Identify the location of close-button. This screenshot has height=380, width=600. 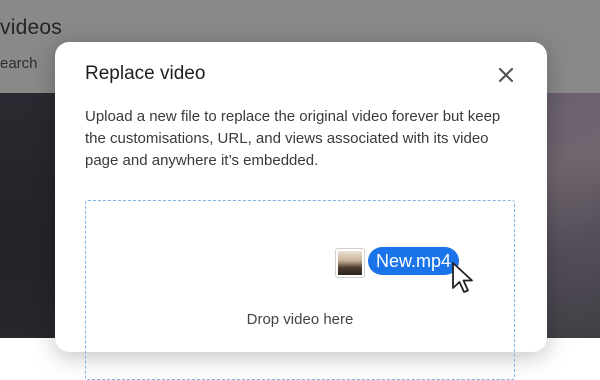
(506, 75).